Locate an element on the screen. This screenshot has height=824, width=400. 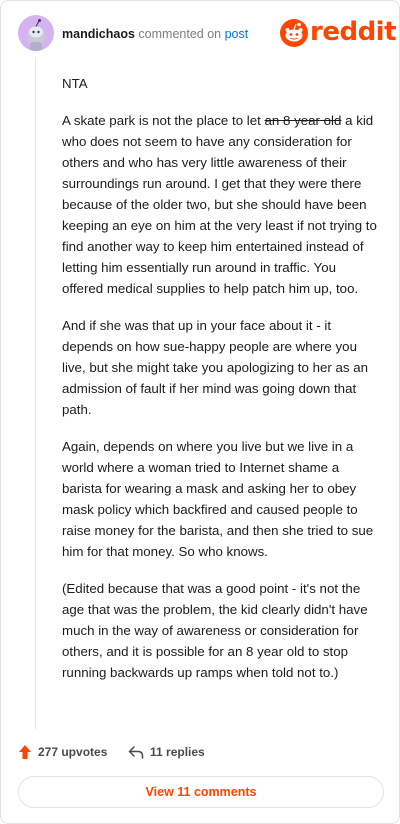
thread-line is located at coordinates (35, 393).